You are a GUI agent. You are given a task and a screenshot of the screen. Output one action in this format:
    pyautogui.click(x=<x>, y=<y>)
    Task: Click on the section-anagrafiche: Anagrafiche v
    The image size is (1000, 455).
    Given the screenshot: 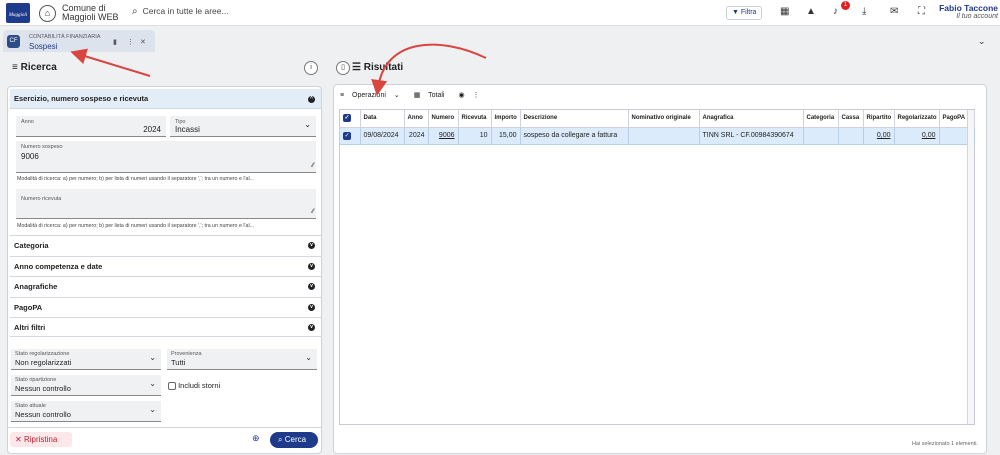 What is the action you would take?
    pyautogui.click(x=165, y=286)
    